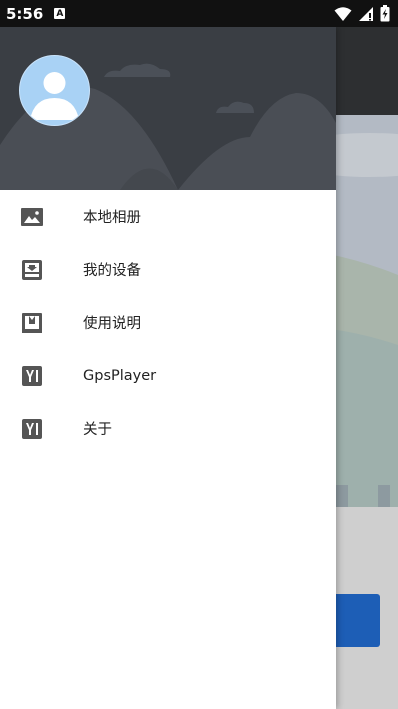 The image size is (398, 709). I want to click on background-action-button, so click(355, 620).